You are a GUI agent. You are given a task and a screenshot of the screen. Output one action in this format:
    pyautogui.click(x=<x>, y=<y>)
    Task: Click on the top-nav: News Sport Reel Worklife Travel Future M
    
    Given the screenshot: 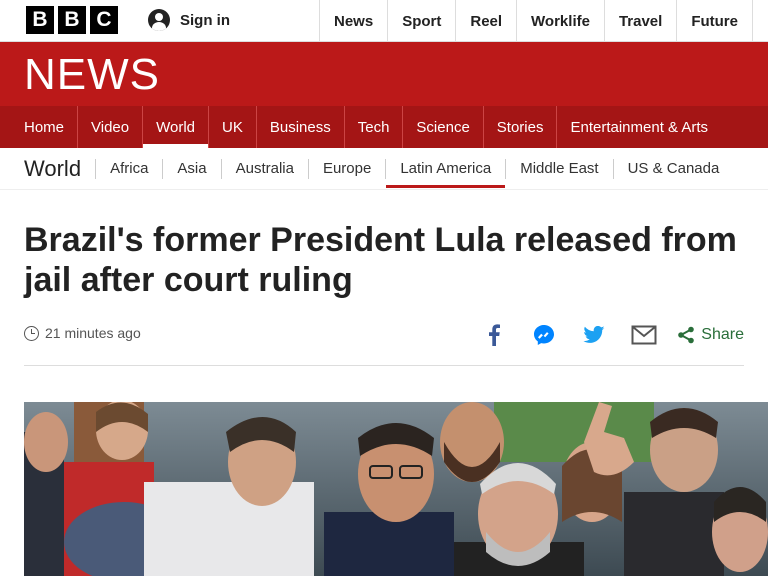 What is the action you would take?
    pyautogui.click(x=543, y=21)
    